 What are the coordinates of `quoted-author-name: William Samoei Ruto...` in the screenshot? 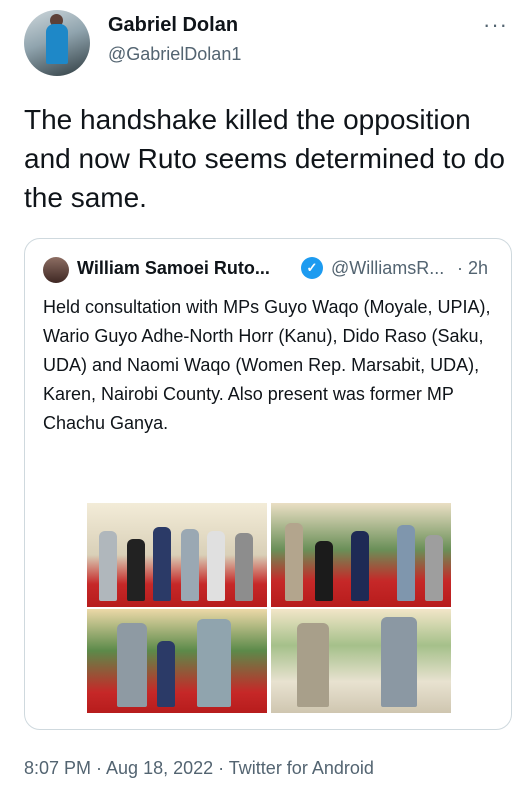 It's located at (173, 268).